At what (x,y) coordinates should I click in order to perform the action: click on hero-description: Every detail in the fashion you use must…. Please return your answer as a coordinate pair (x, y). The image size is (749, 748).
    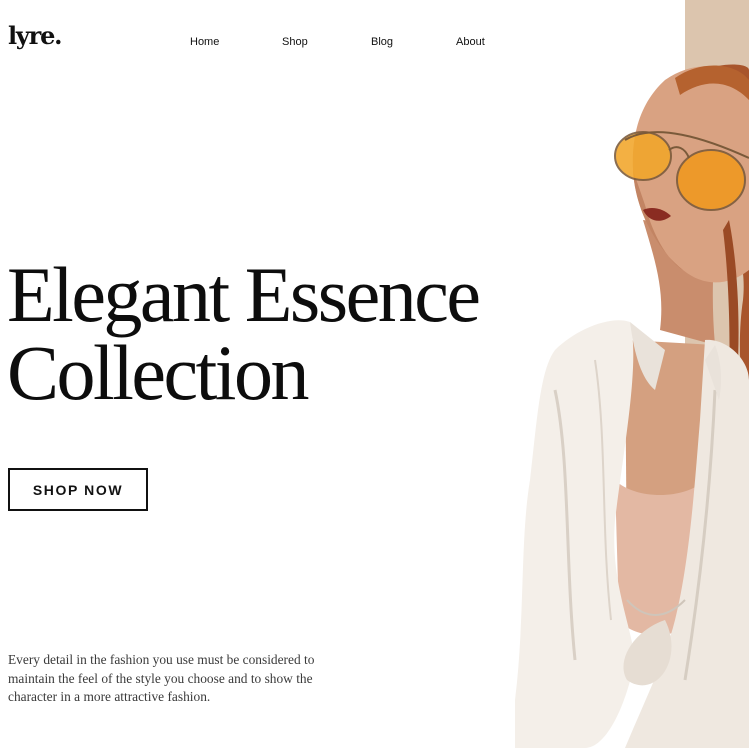
    Looking at the image, I should click on (168, 679).